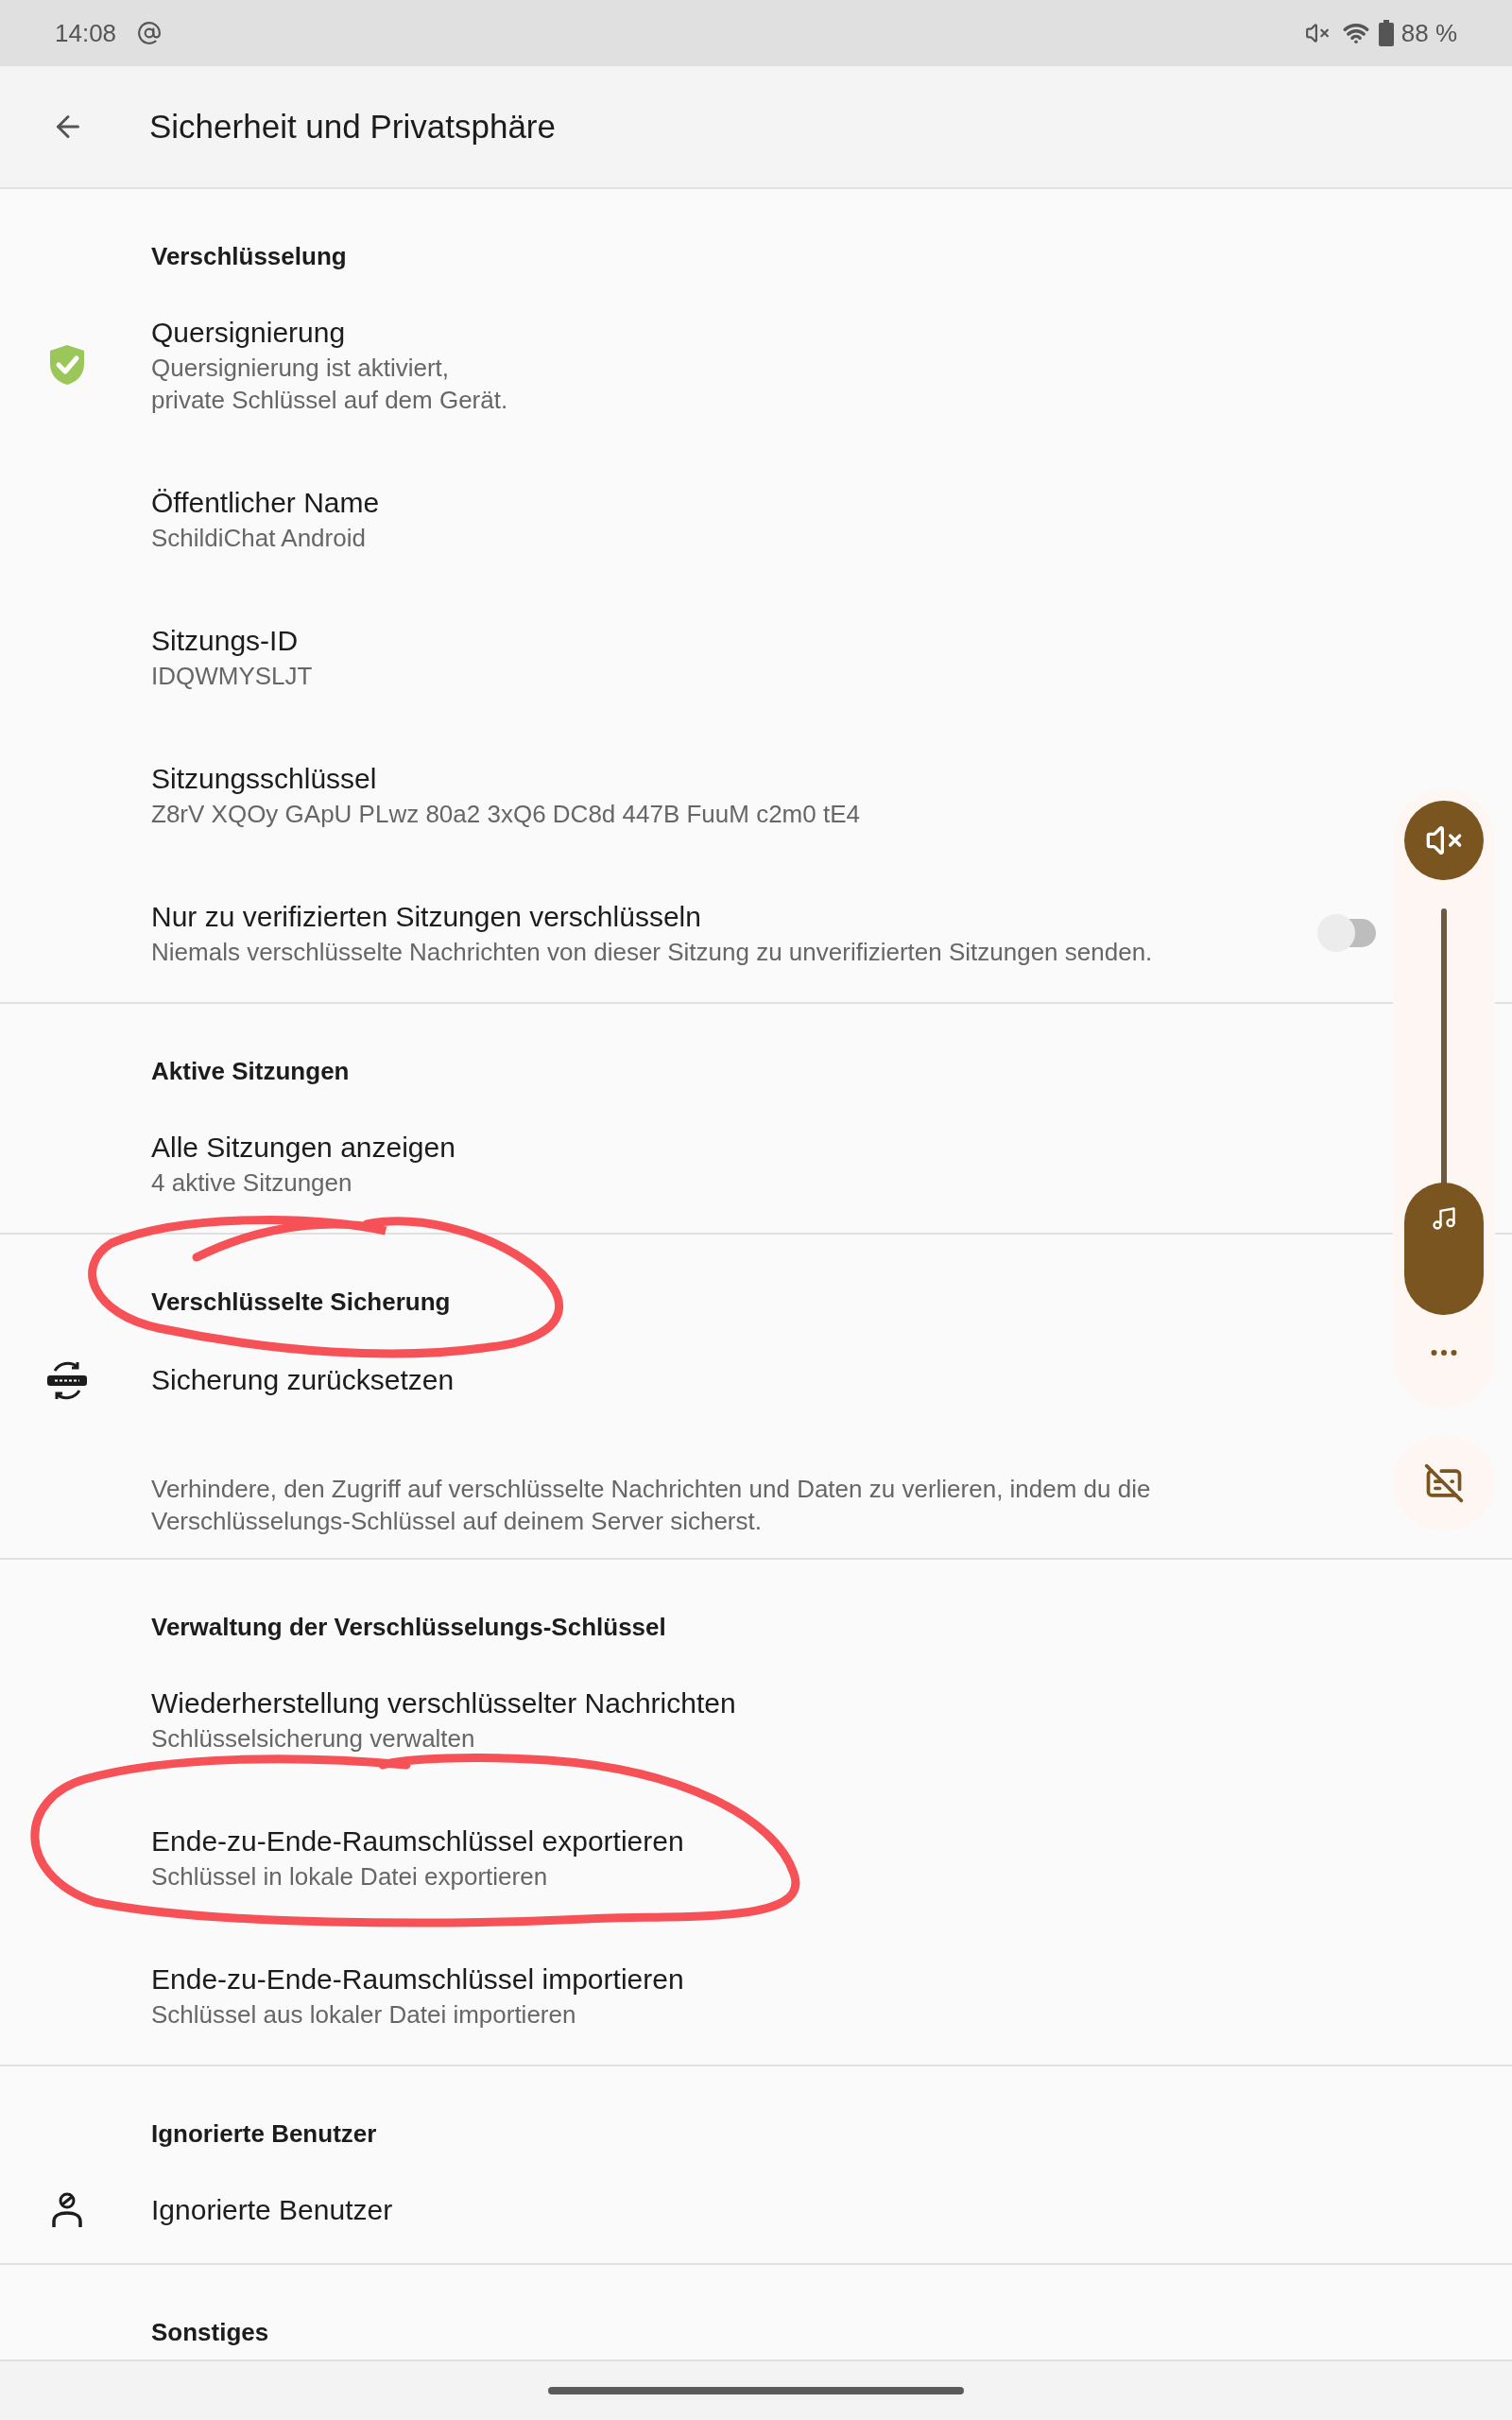 This screenshot has height=2420, width=1512. What do you see at coordinates (506, 814) in the screenshot?
I see `setting-summary: Z8rV XQOy GApU PLwz 80a2 3xQ6 DC8d 447B FuuM c2m0 tE4` at bounding box center [506, 814].